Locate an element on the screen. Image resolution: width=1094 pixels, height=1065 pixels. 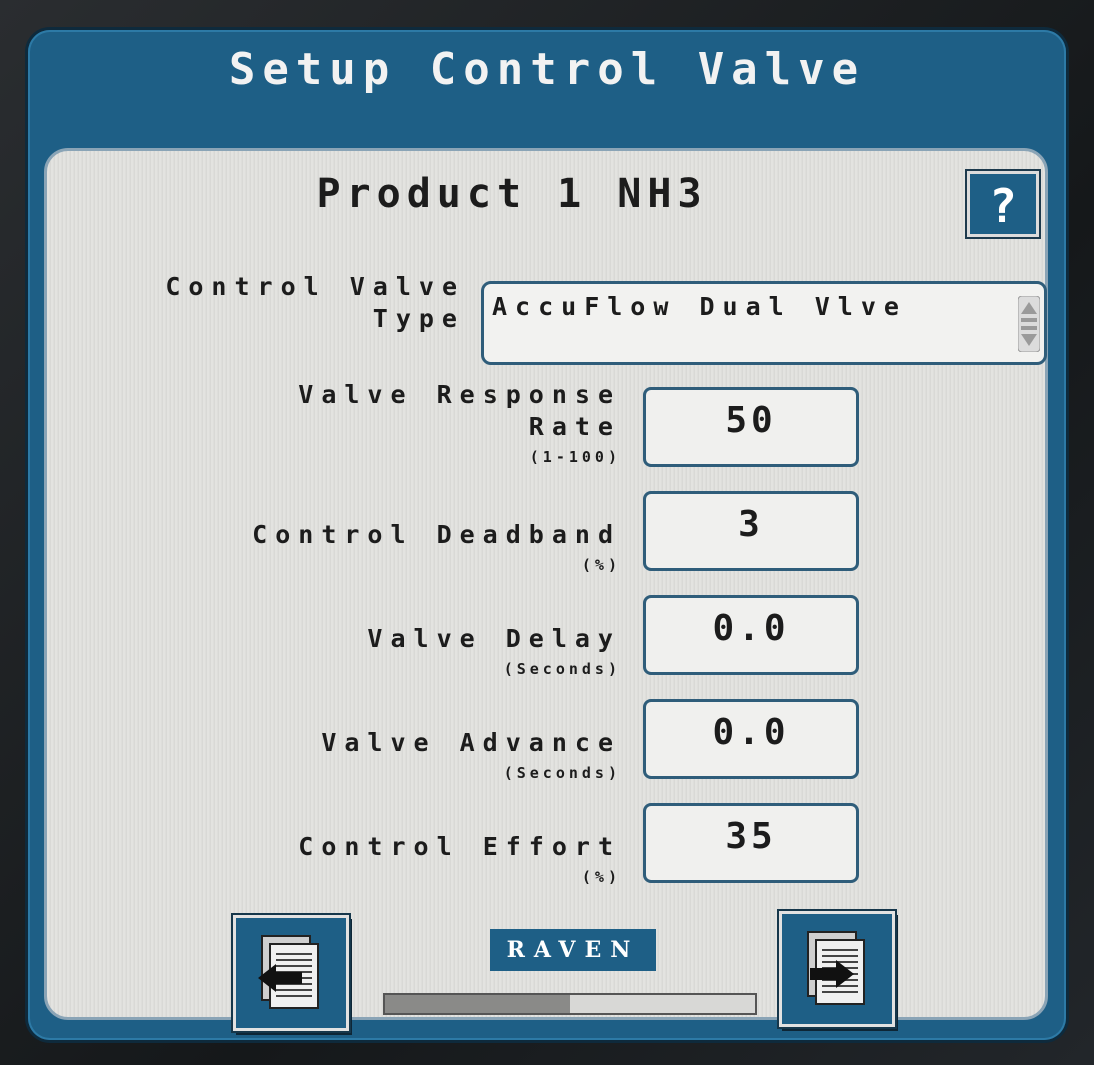
valve-advance-label-text: Valve Advance is located at coordinates (471, 742).